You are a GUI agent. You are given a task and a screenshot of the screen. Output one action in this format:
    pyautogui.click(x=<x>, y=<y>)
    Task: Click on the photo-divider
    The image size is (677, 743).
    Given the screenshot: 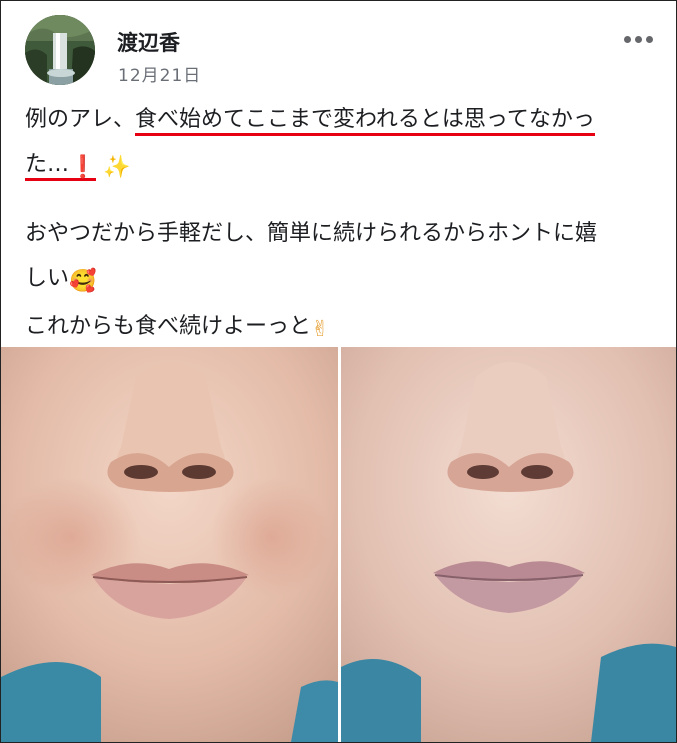 What is the action you would take?
    pyautogui.click(x=339, y=544)
    